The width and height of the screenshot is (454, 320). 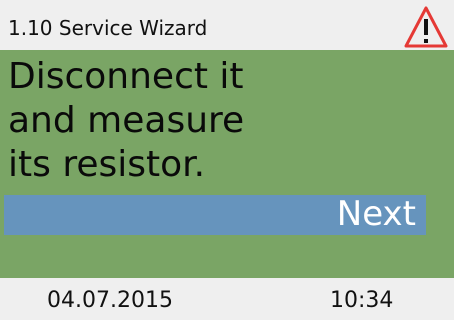 I want to click on footer-time: 10:34, so click(x=362, y=300).